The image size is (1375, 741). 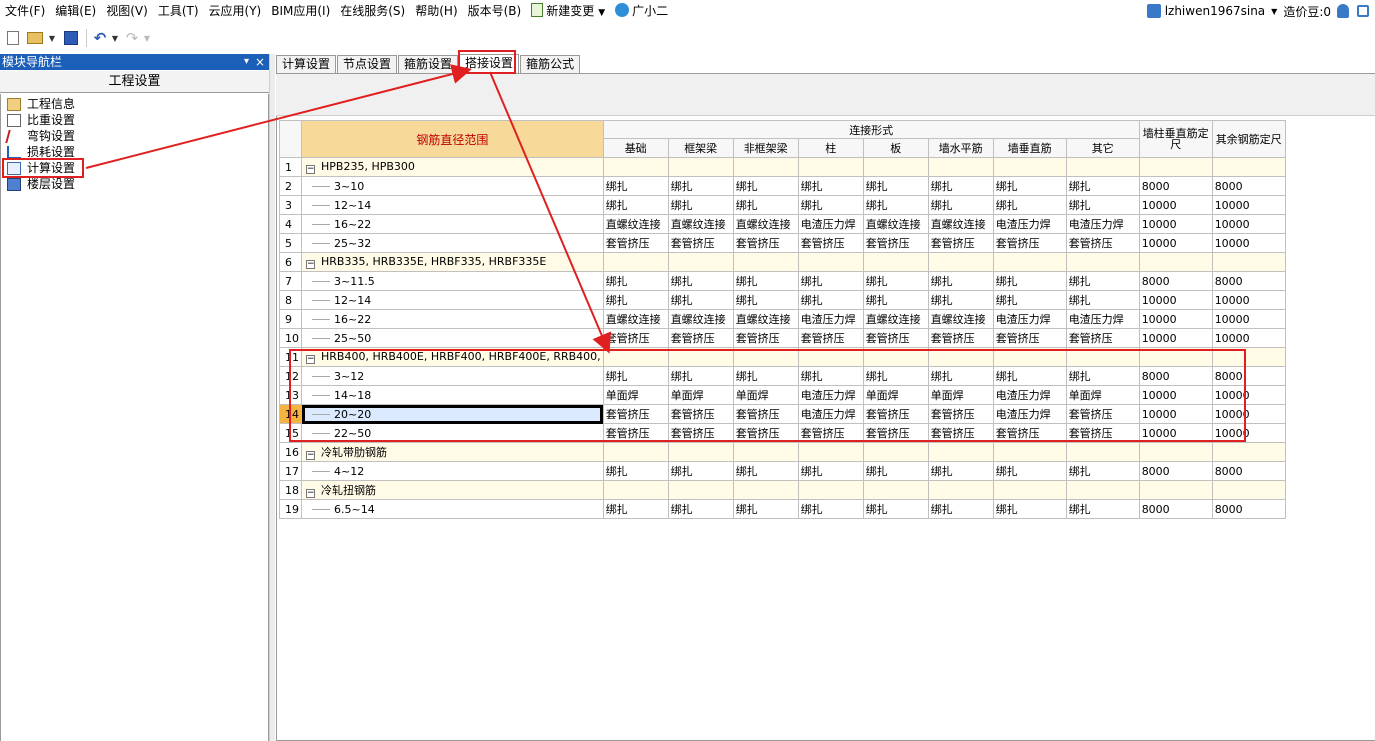 I want to click on row-number: 8, so click(x=290, y=300).